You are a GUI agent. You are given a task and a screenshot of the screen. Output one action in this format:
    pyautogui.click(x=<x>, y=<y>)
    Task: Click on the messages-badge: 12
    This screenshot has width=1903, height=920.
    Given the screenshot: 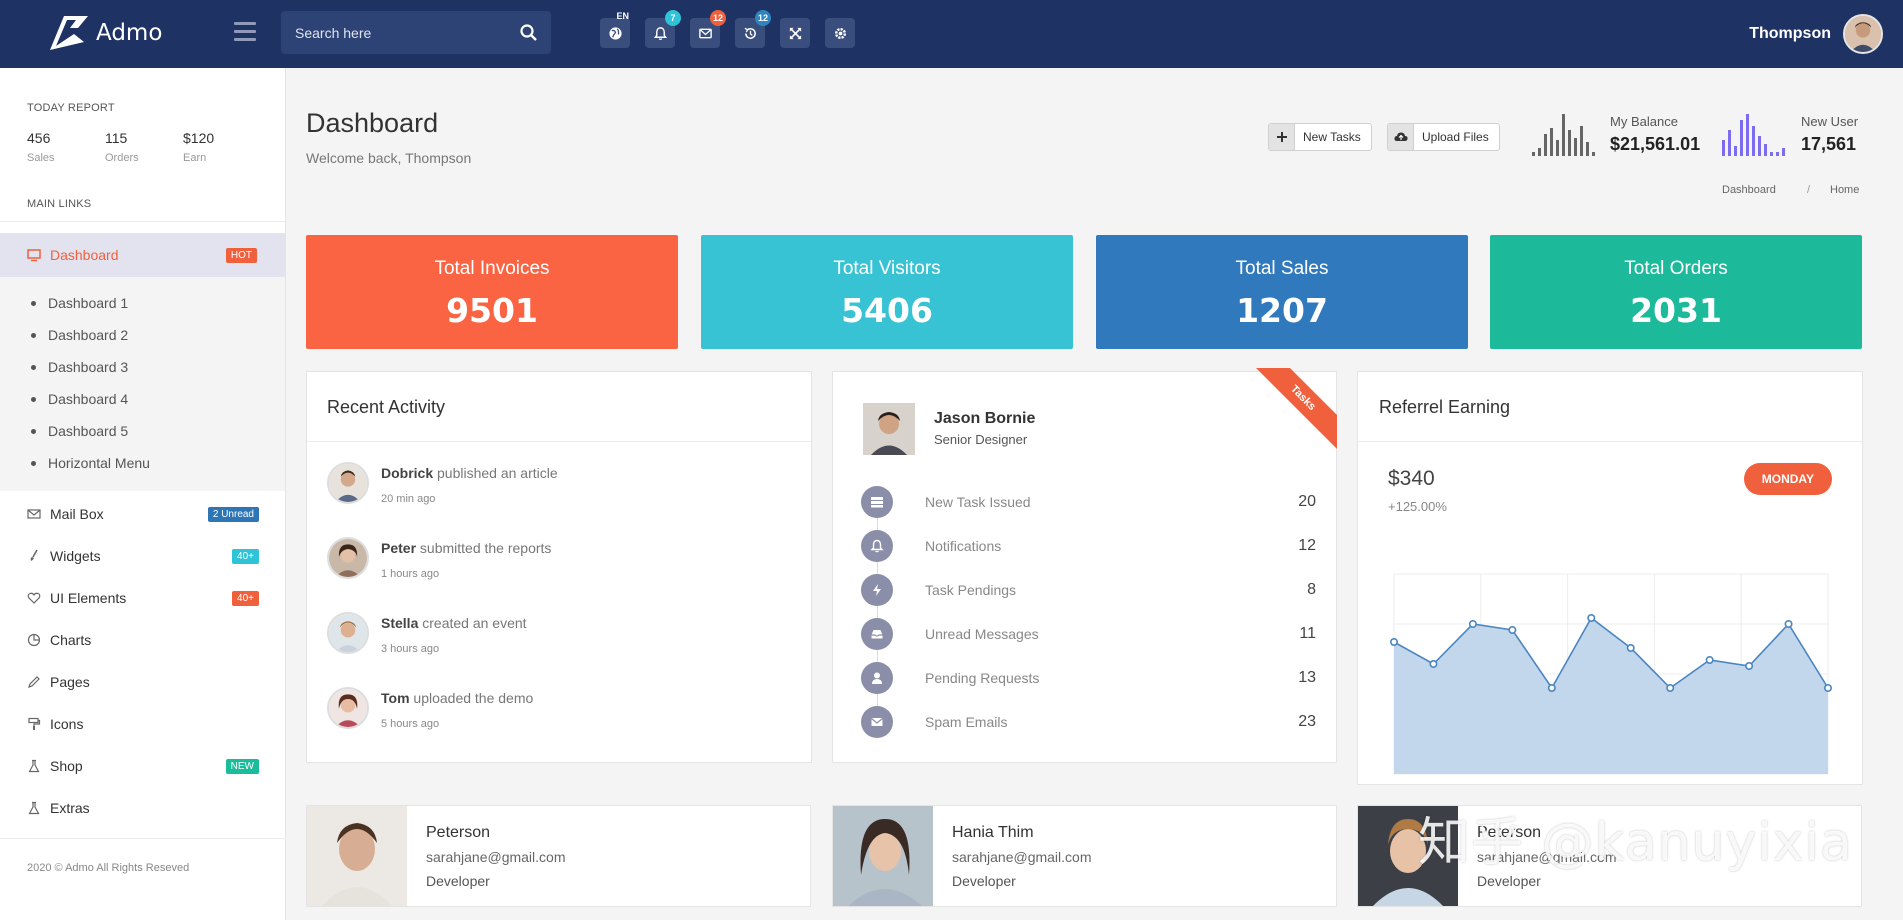 What is the action you would take?
    pyautogui.click(x=717, y=18)
    